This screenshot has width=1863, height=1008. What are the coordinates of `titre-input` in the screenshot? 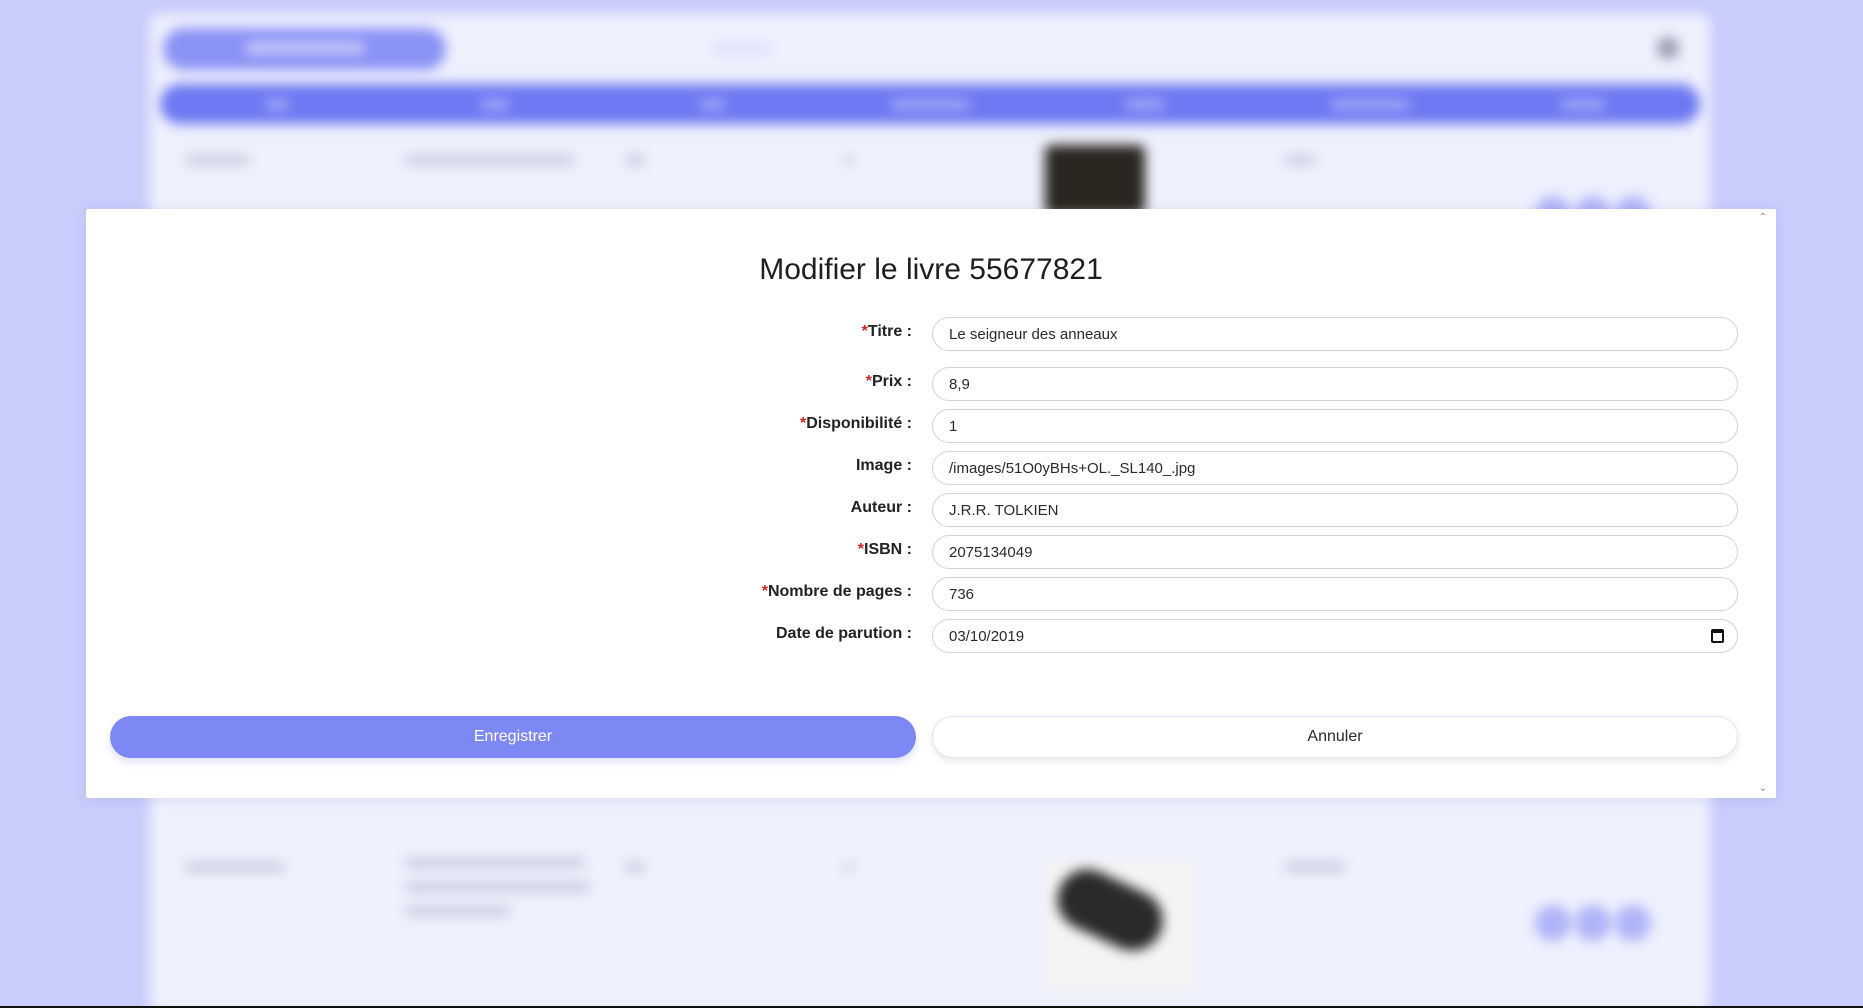 It's located at (1335, 334).